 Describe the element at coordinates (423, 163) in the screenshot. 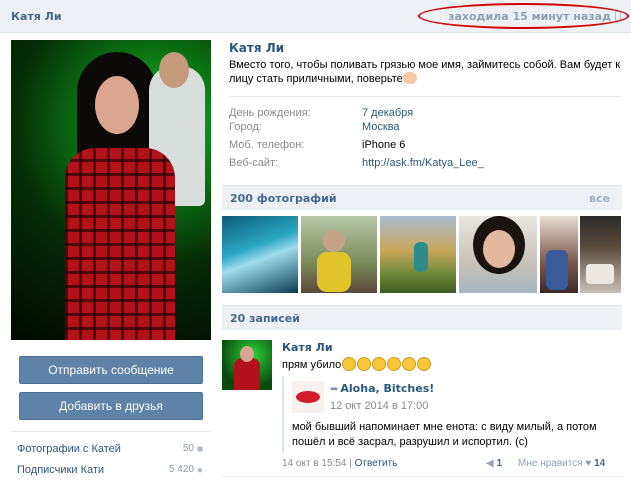

I see `field-value-website: http://ask.fm/Katya_Lee_` at that location.